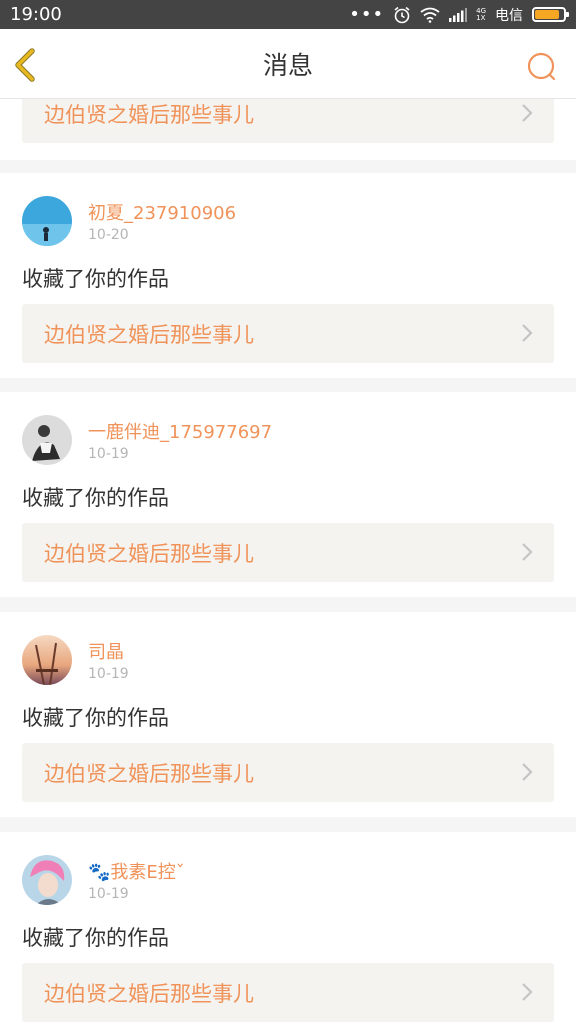 The height and width of the screenshot is (1024, 576). I want to click on more-dots-icon: •••, so click(367, 14).